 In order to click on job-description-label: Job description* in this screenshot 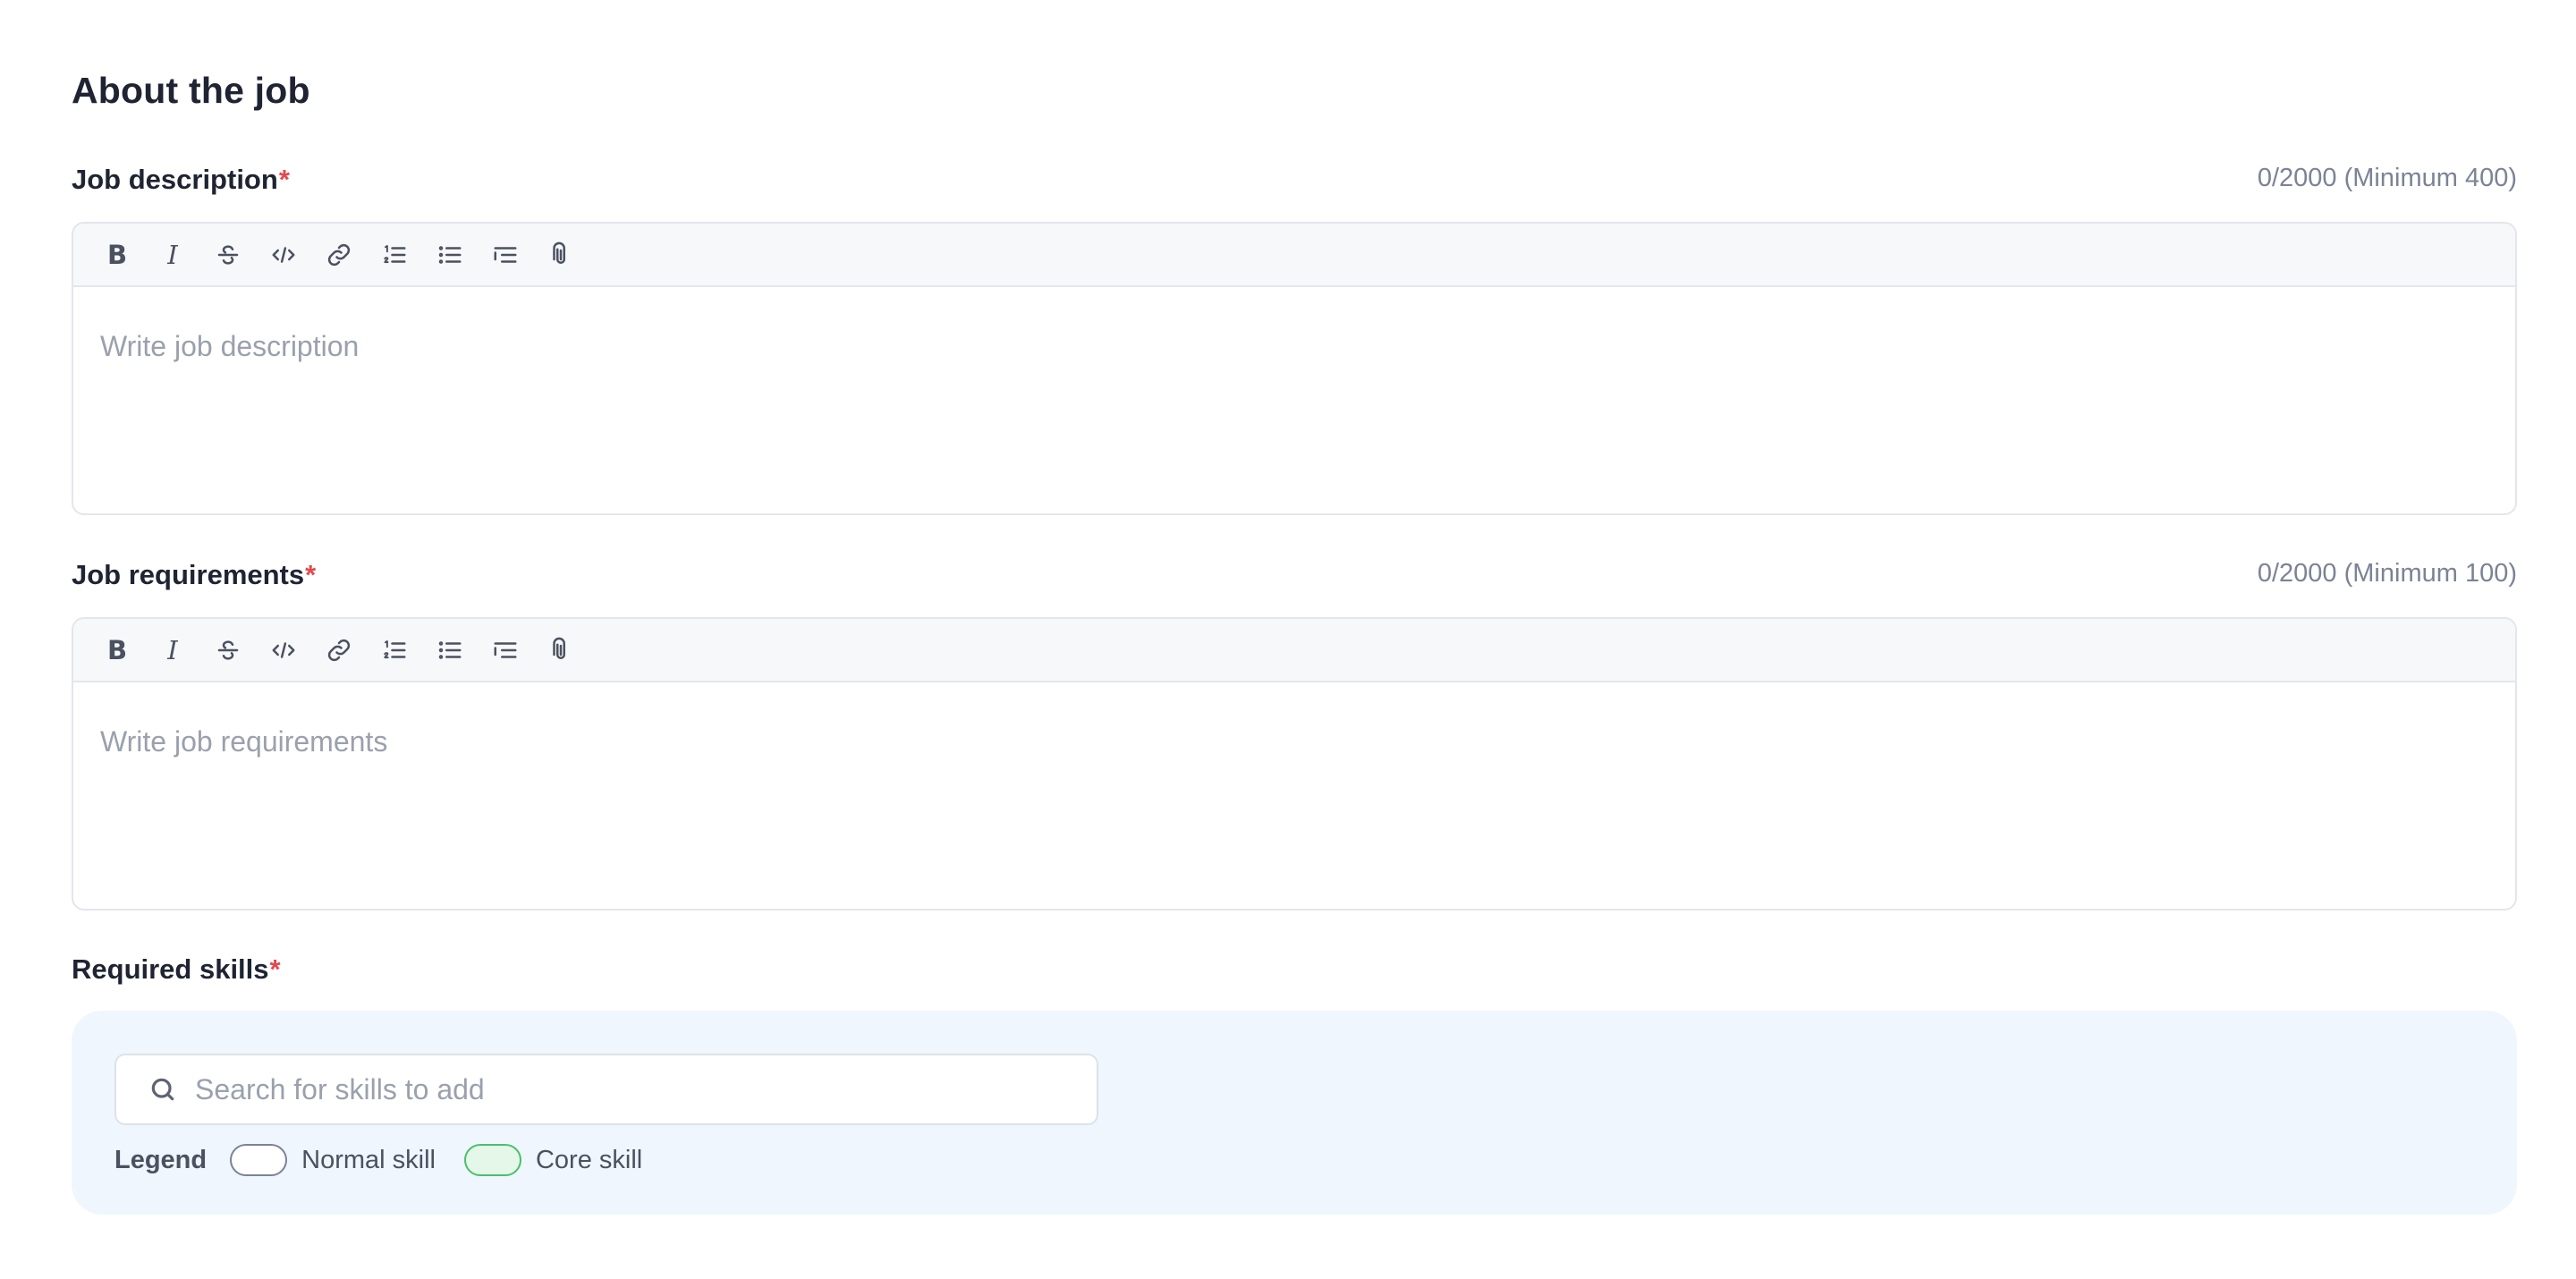, I will do `click(181, 180)`.